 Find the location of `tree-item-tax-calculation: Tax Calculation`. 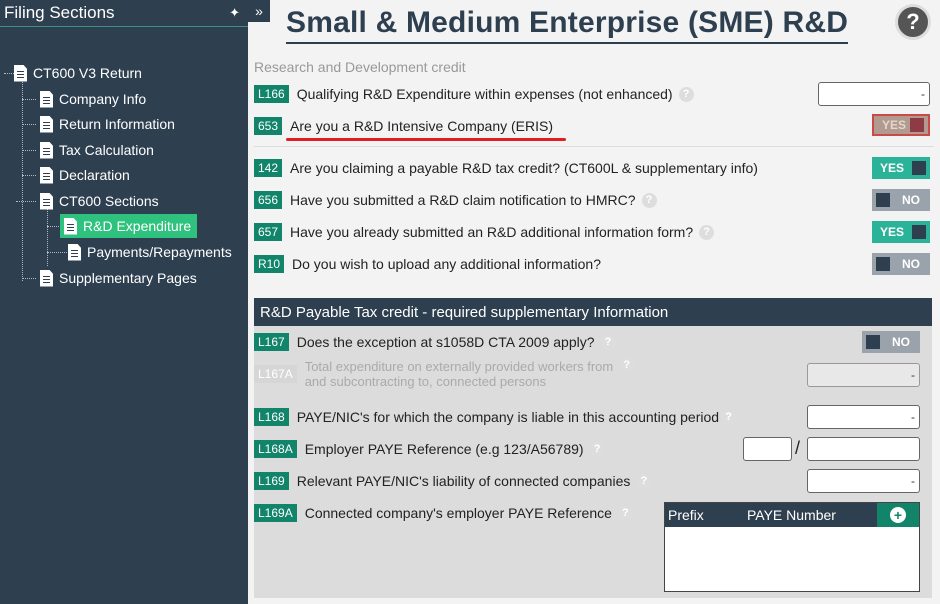

tree-item-tax-calculation: Tax Calculation is located at coordinates (97, 150).